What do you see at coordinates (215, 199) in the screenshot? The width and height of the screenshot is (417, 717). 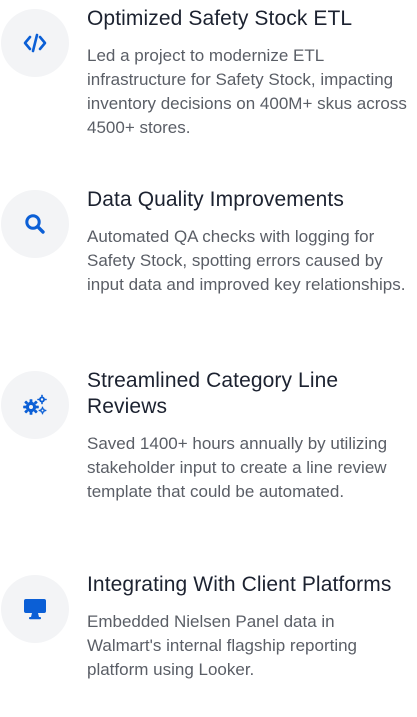 I see `feature-title: Data Quality Improvements` at bounding box center [215, 199].